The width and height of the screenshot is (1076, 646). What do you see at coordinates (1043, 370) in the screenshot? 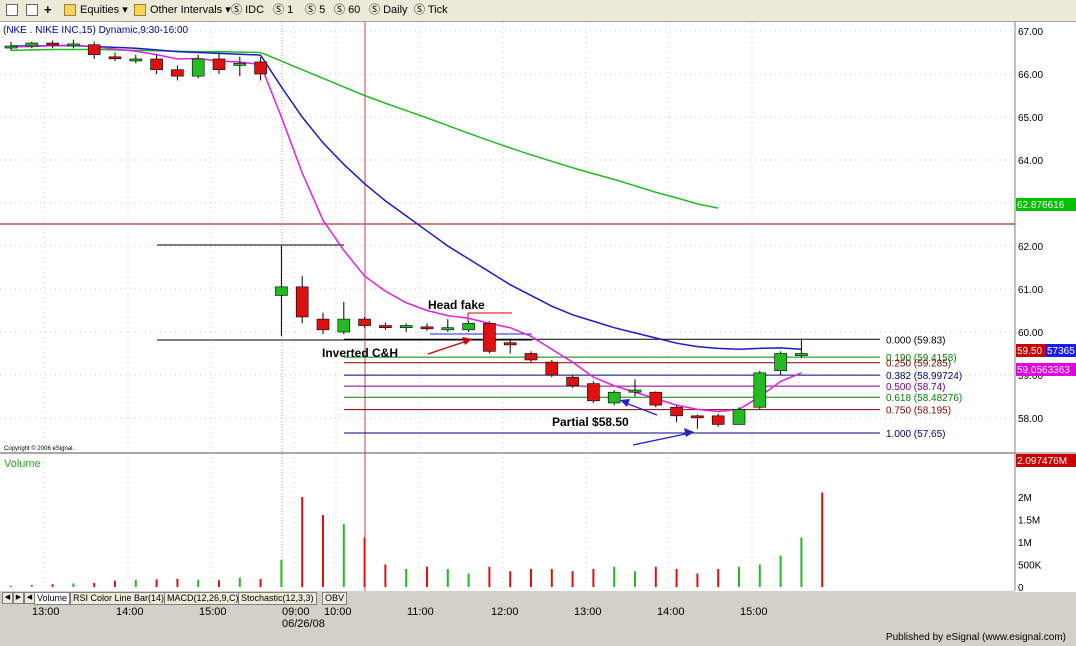
I see `value-tag-text: 59.0563363` at bounding box center [1043, 370].